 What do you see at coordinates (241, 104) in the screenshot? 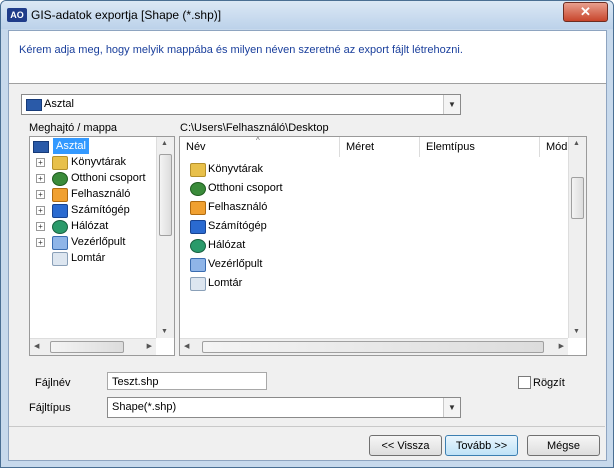
I see `location-combobox: Asztal ▼` at bounding box center [241, 104].